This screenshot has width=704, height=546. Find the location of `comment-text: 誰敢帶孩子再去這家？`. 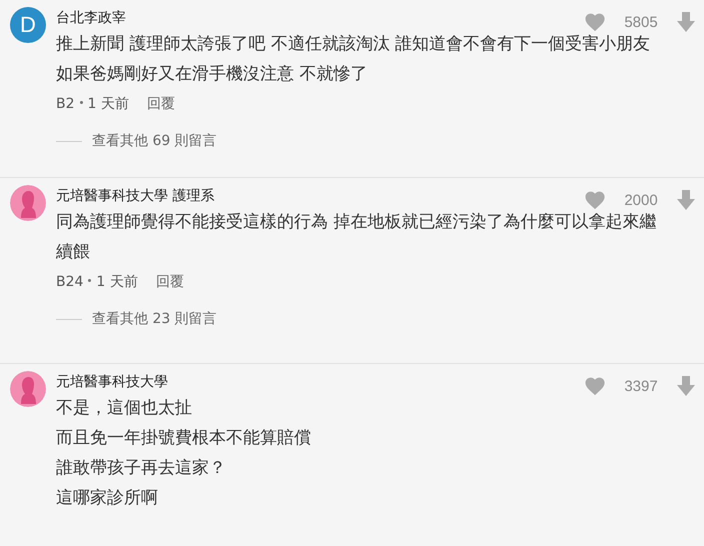

comment-text: 誰敢帶孩子再去這家？ is located at coordinates (141, 468).